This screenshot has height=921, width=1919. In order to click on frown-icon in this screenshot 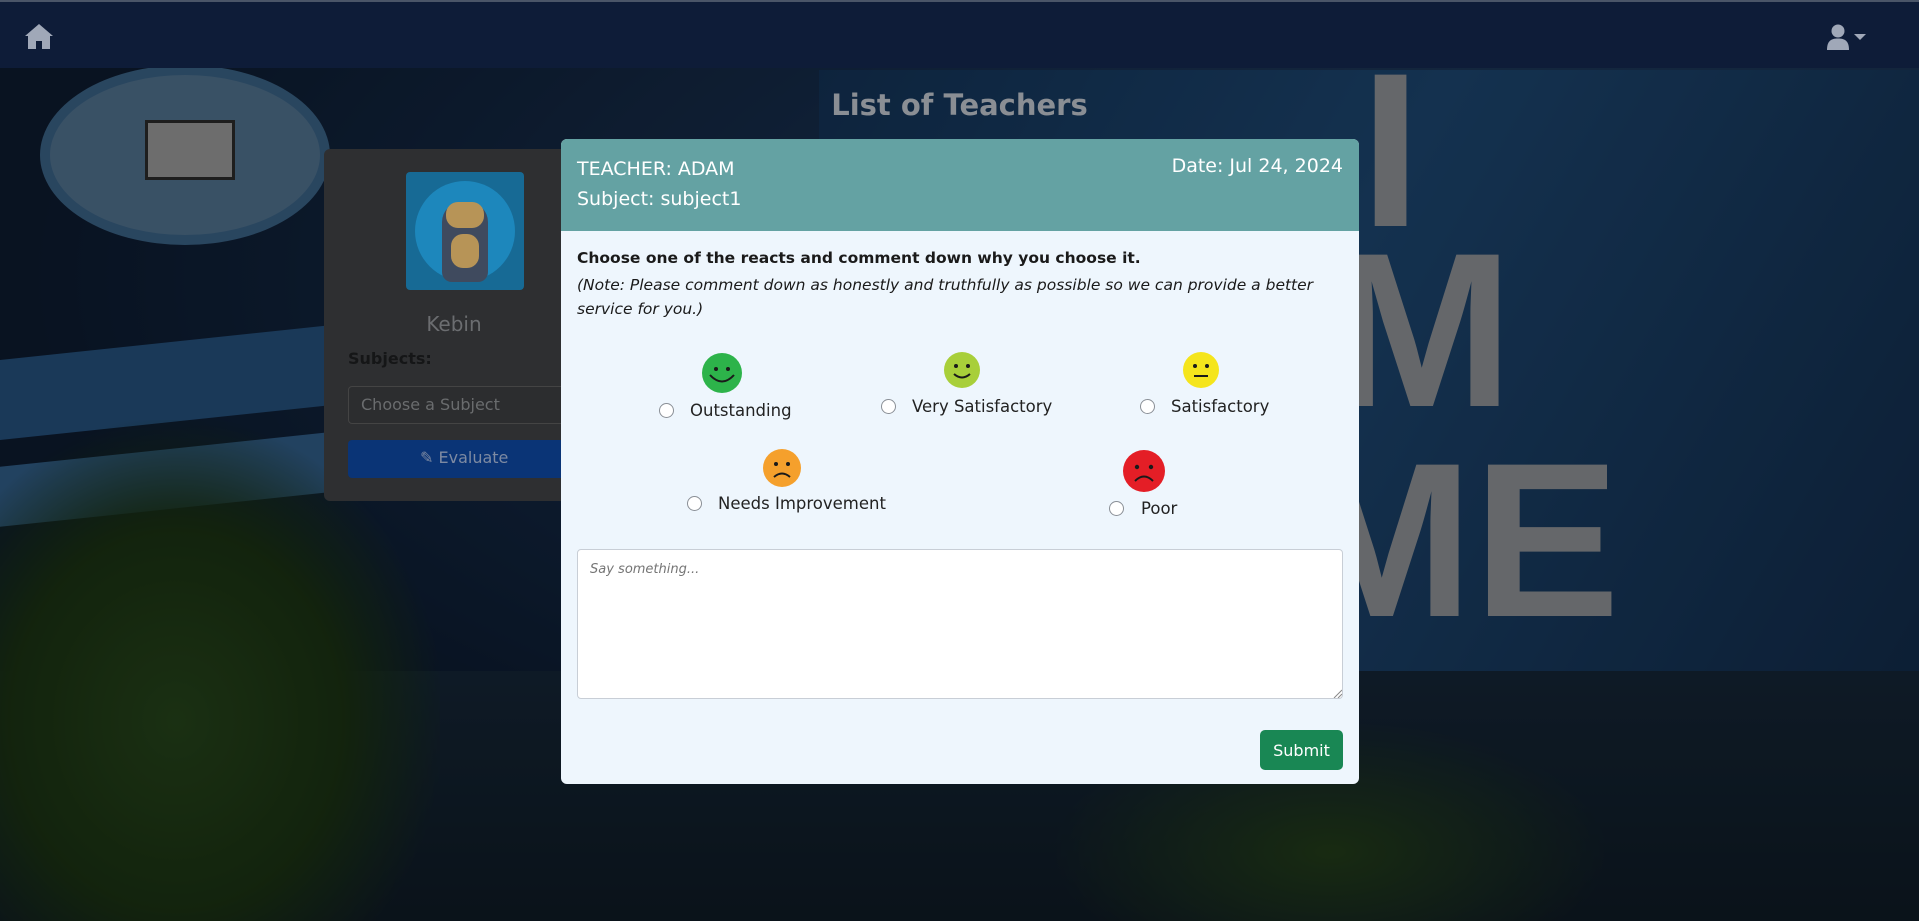, I will do `click(782, 468)`.